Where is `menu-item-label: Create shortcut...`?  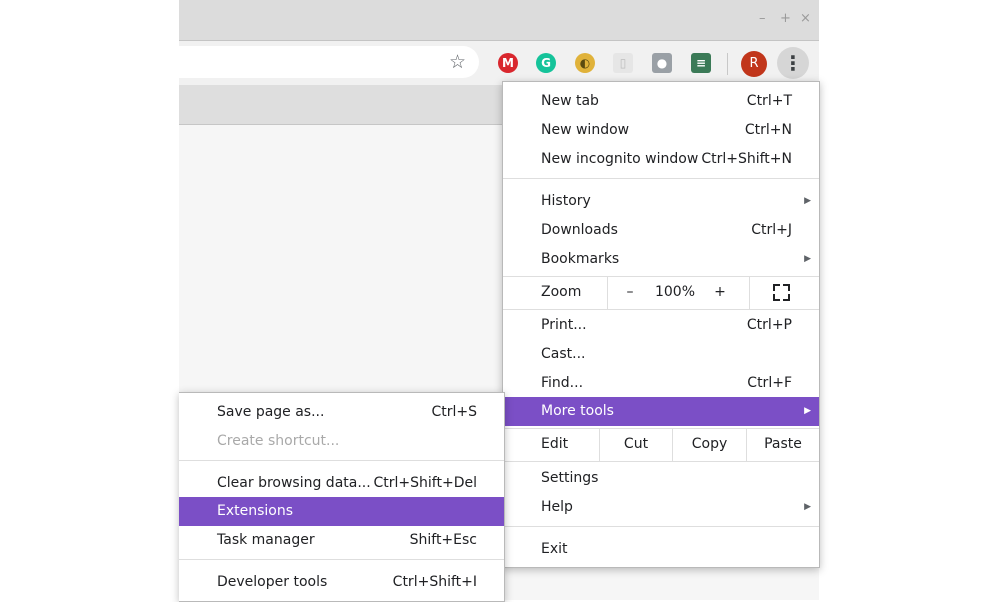 menu-item-label: Create shortcut... is located at coordinates (278, 441).